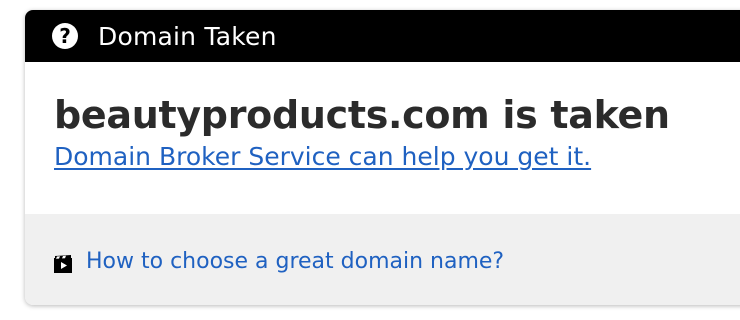 The image size is (740, 320). I want to click on video-icon, so click(63, 263).